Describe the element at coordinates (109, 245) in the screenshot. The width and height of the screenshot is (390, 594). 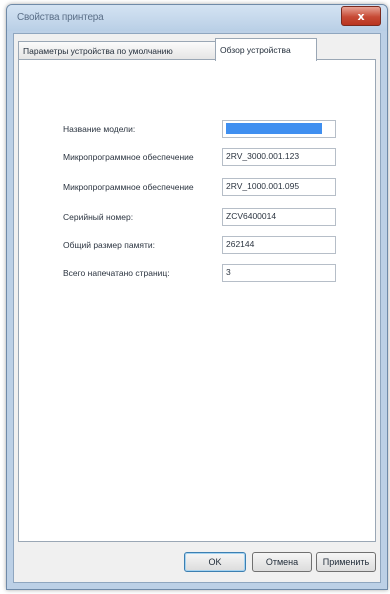
I see `total-memory-label: Общий размер памяти:` at that location.